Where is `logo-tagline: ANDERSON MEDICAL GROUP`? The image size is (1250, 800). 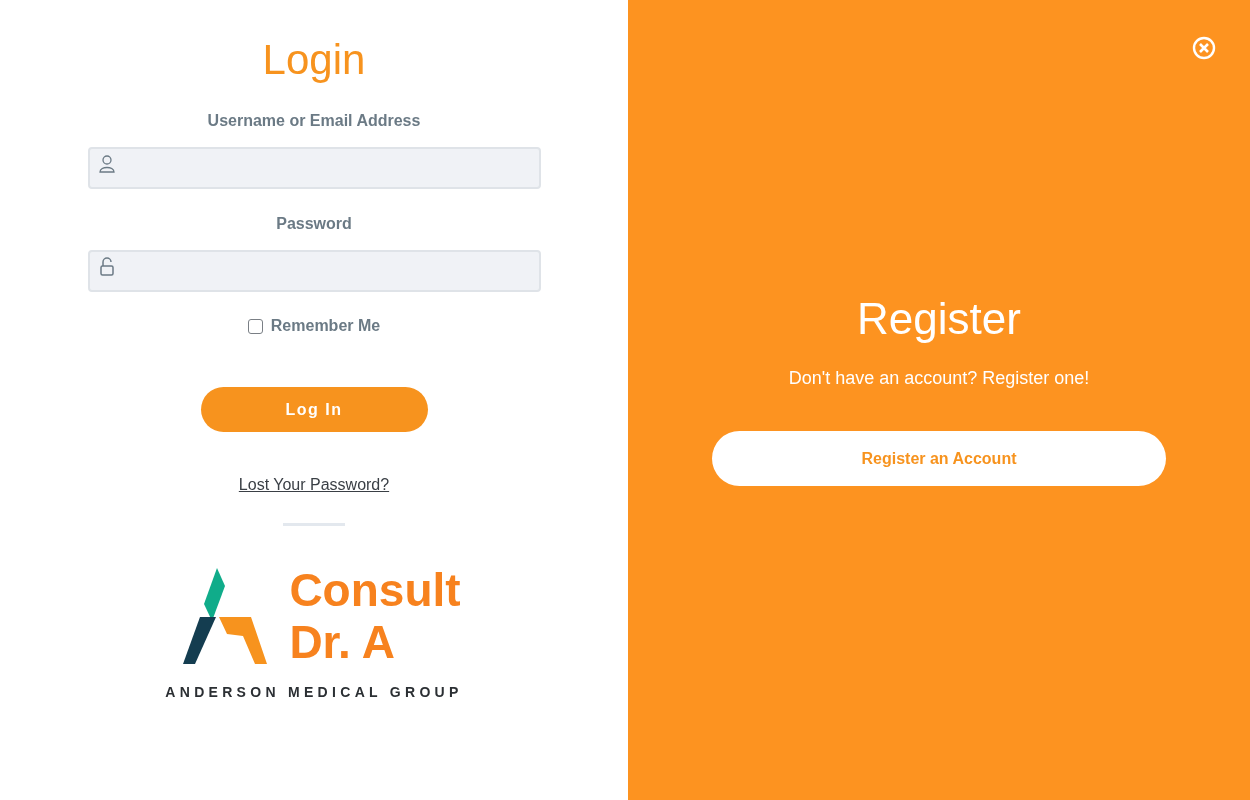 logo-tagline: ANDERSON MEDICAL GROUP is located at coordinates (314, 692).